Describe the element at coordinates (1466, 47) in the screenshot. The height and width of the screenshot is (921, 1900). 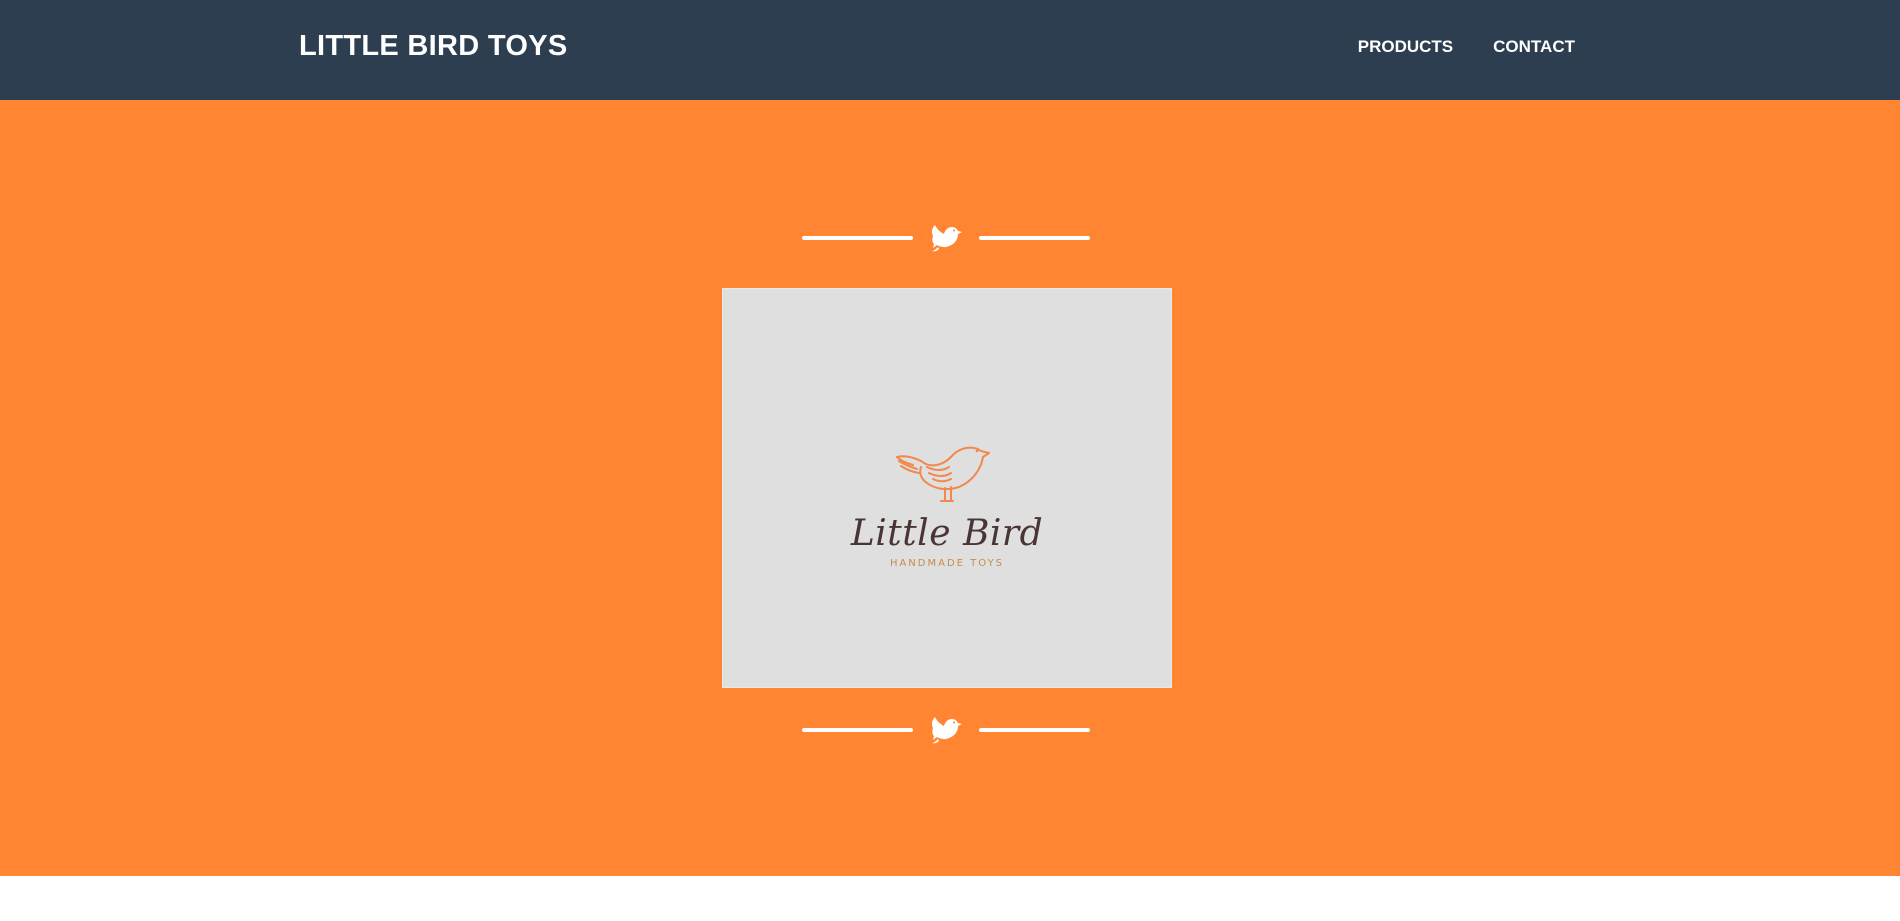
I see `nav-links: PRODUCTS CONTACT` at that location.